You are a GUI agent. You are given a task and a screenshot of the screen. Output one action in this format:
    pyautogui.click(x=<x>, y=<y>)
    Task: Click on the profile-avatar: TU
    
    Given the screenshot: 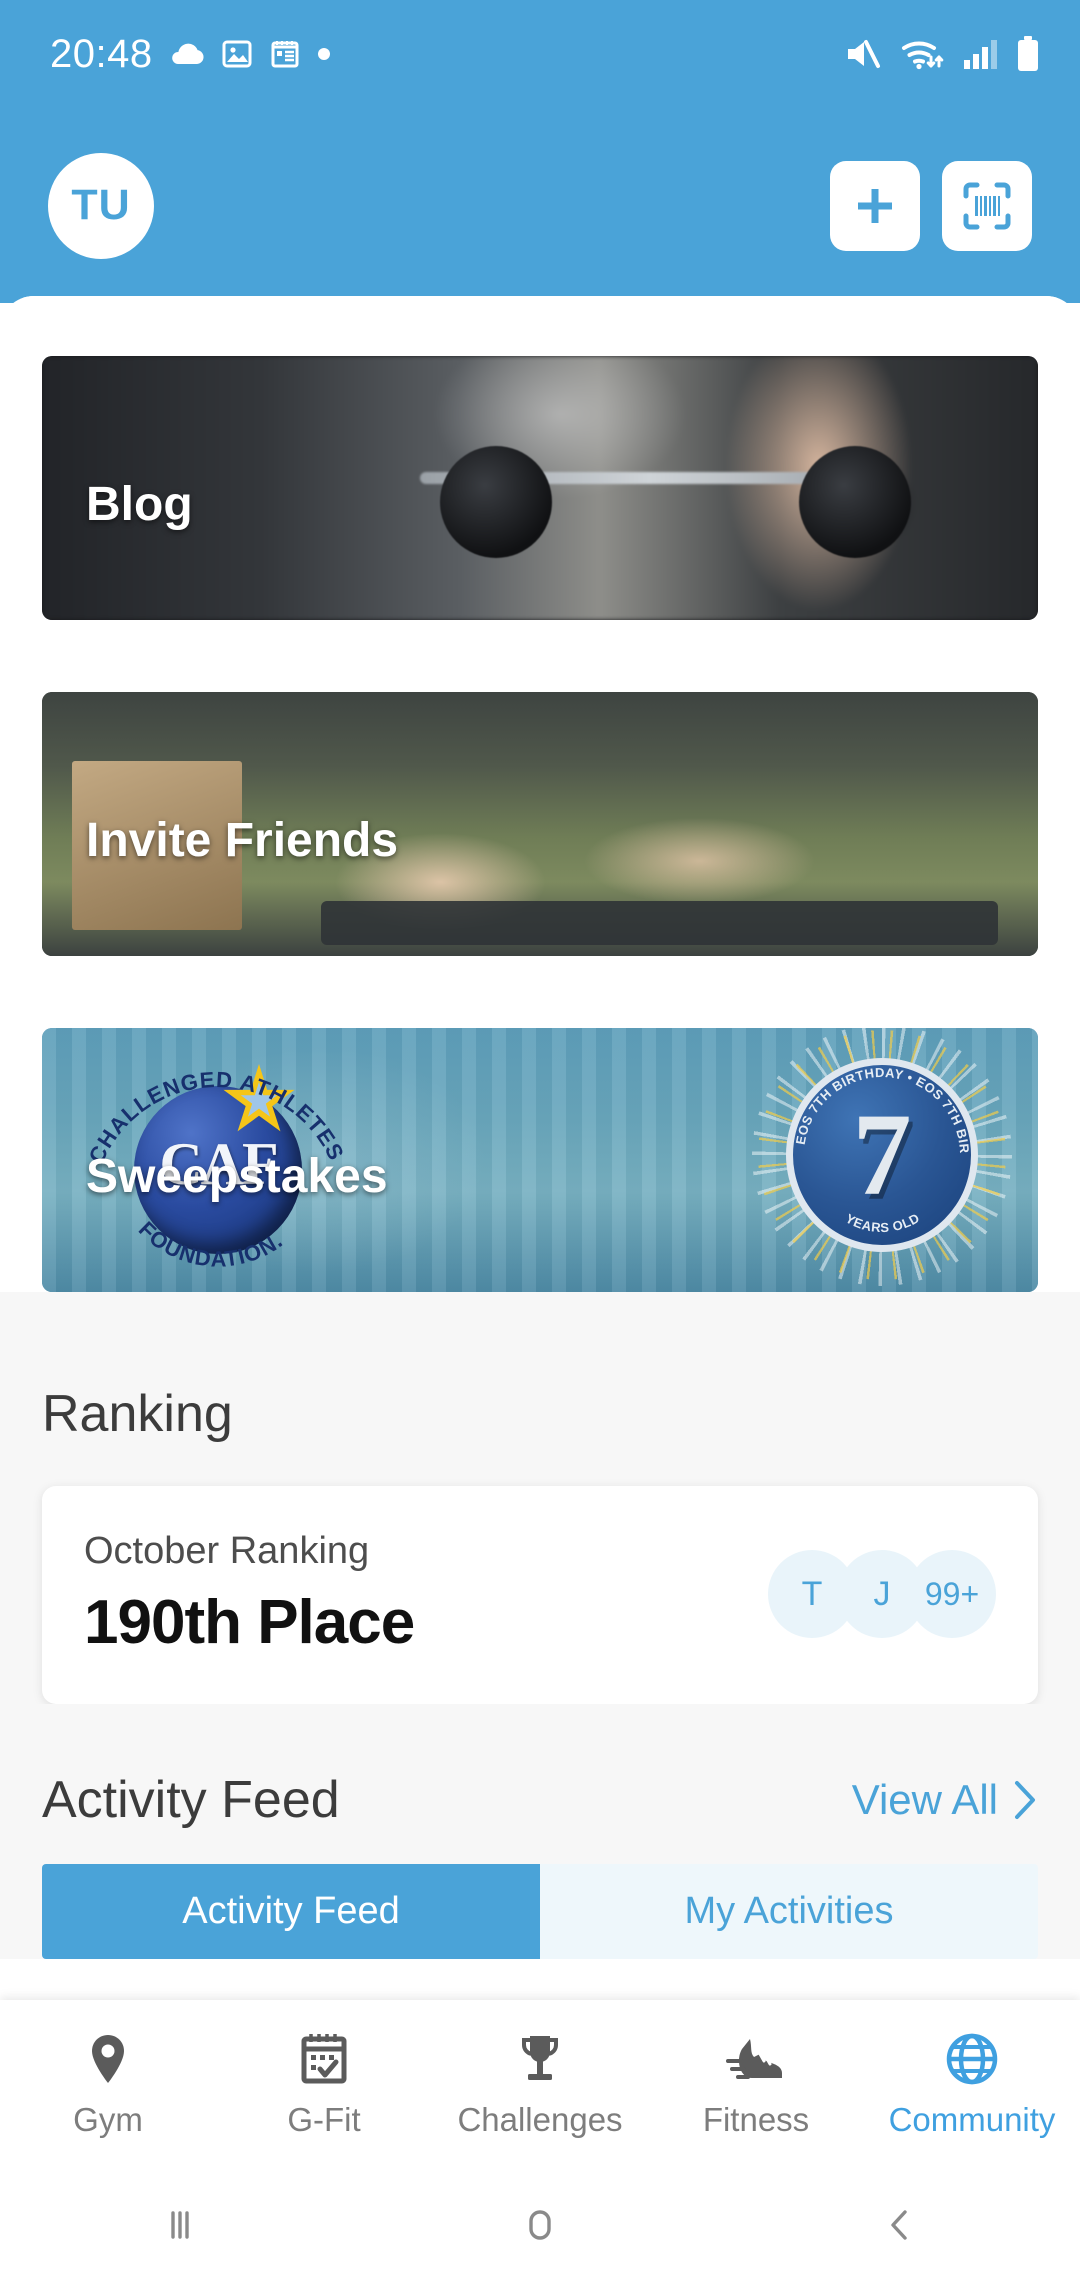 What is the action you would take?
    pyautogui.click(x=101, y=205)
    